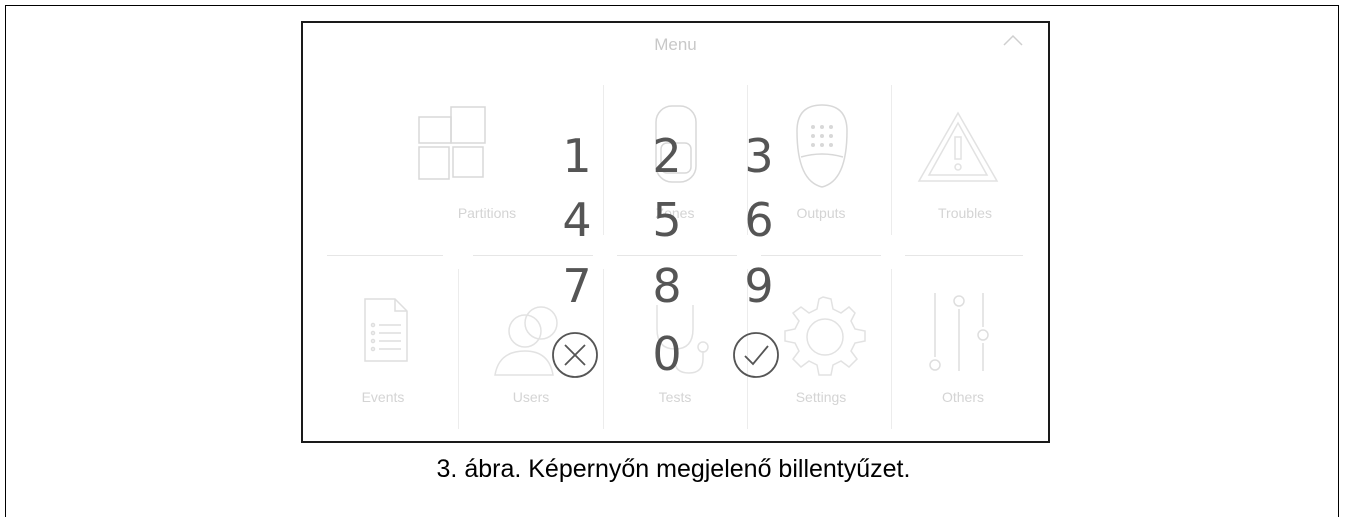 The width and height of the screenshot is (1347, 517). I want to click on key-8: 8, so click(667, 286).